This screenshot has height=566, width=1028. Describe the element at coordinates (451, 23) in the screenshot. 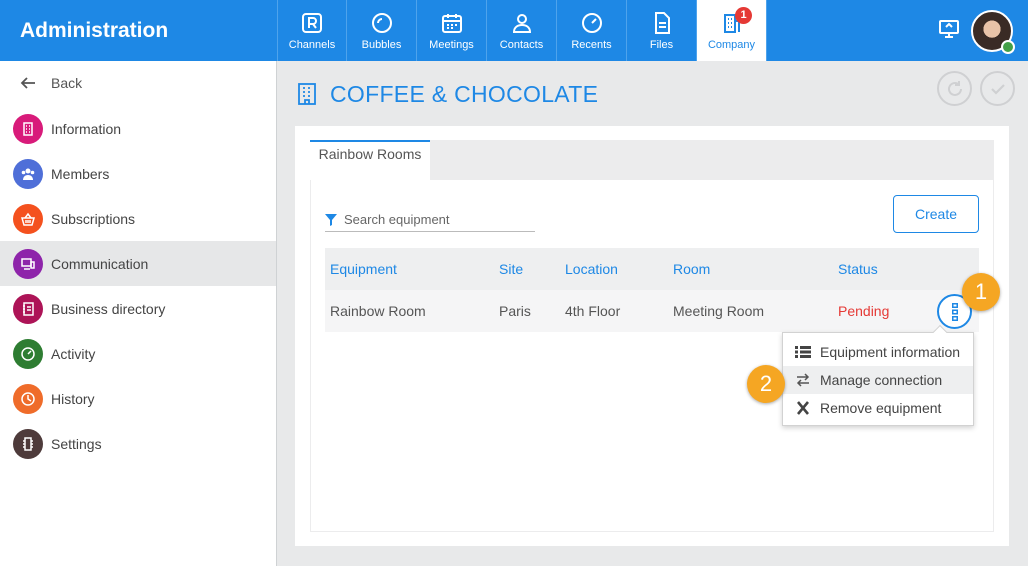

I see `calendar-icon` at that location.